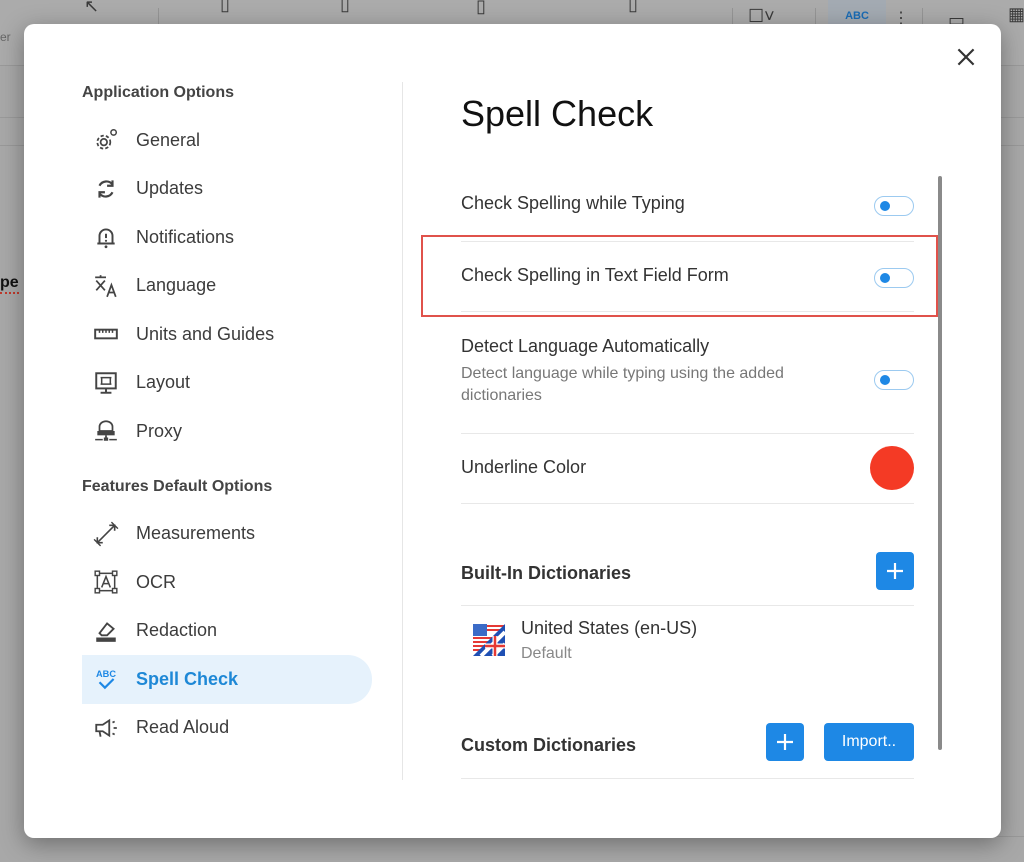  What do you see at coordinates (106, 383) in the screenshot?
I see `monitor-layout-icon` at bounding box center [106, 383].